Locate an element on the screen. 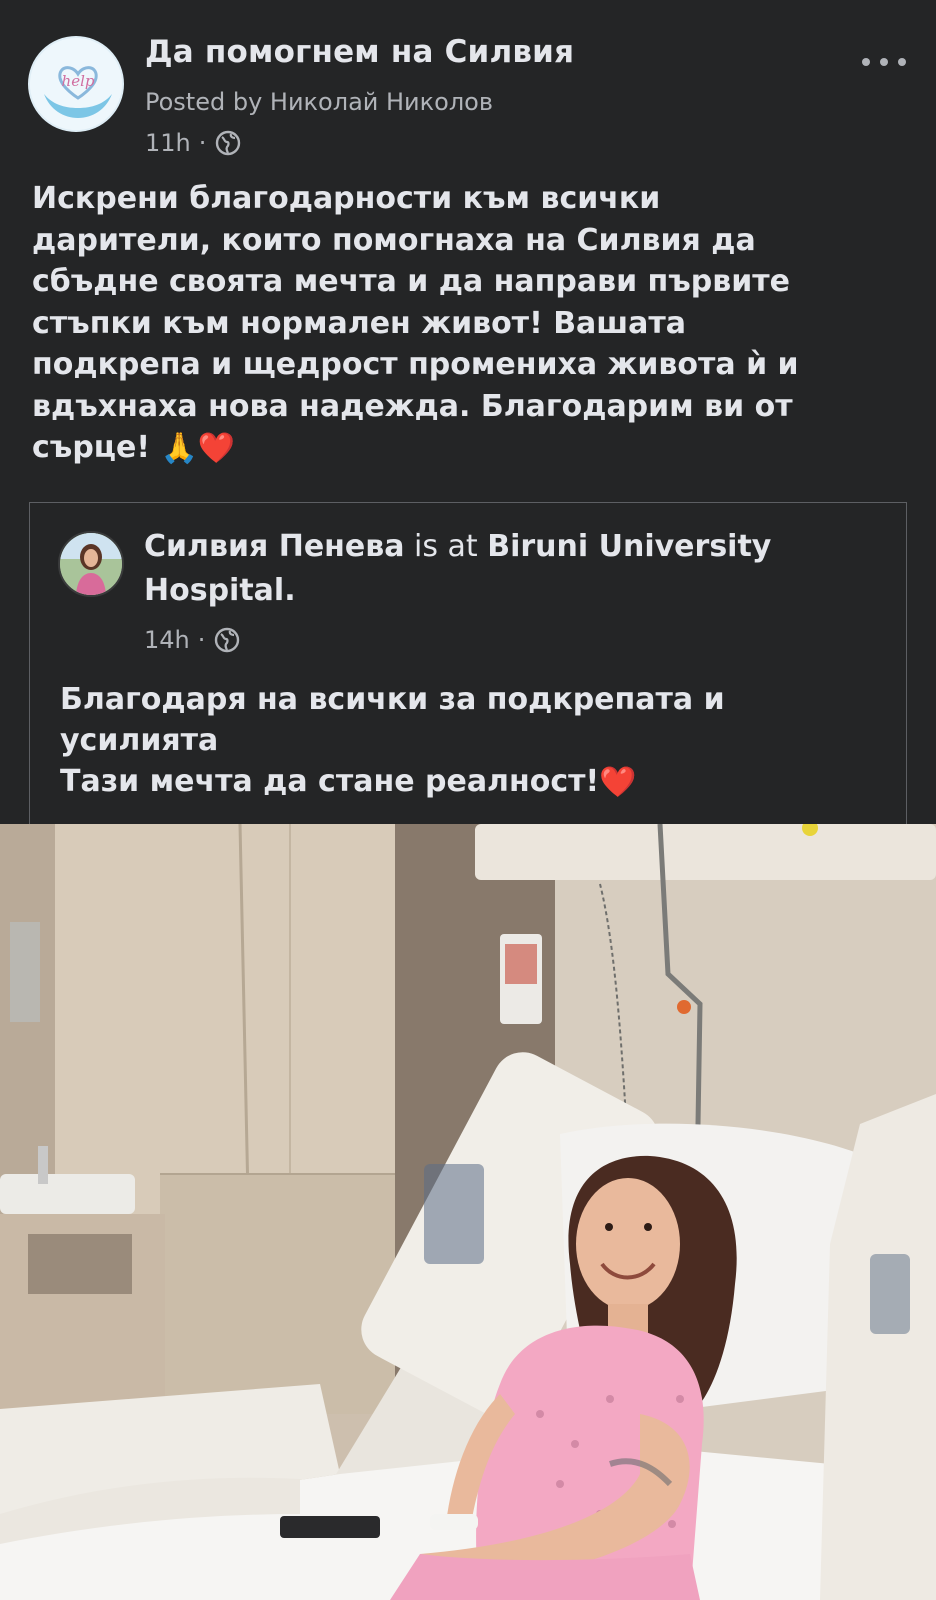  body-line: стъпки към нормален живот! Вашата is located at coordinates (359, 323).